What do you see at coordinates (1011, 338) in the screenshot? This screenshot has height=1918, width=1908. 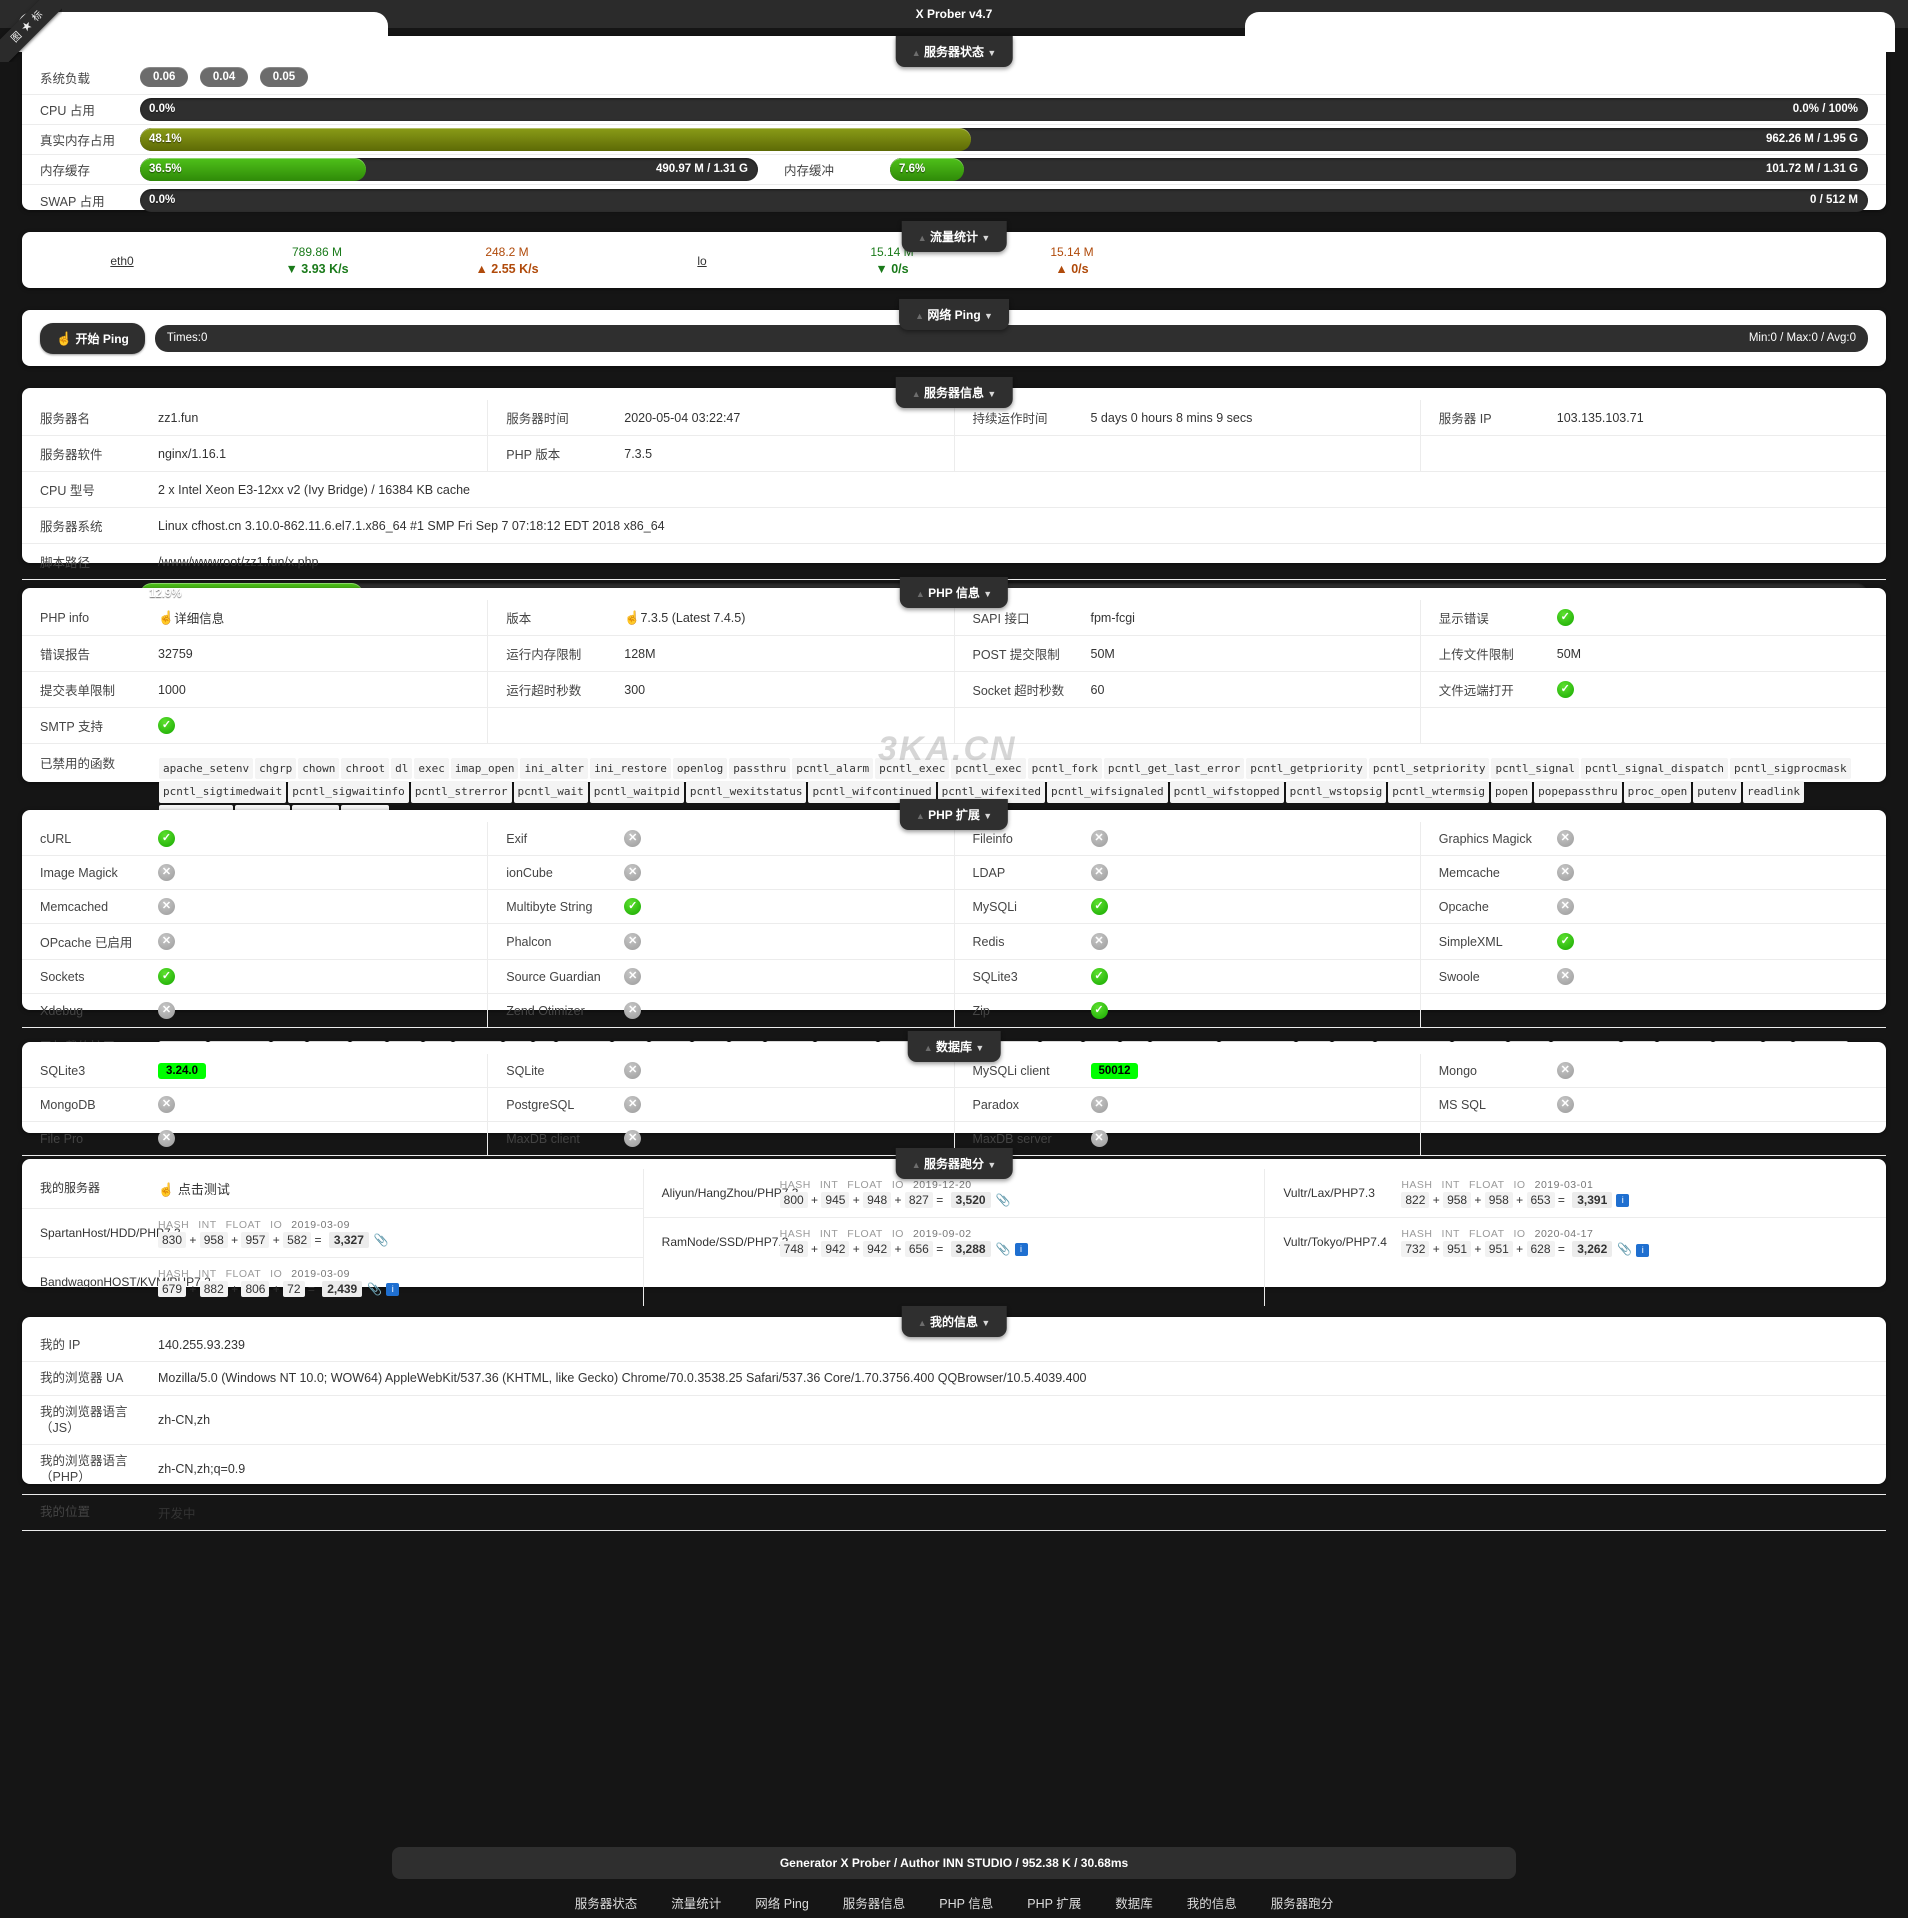 I see `ping-output-field: Times:0 Min:0 / Max:0 / Avg:0` at bounding box center [1011, 338].